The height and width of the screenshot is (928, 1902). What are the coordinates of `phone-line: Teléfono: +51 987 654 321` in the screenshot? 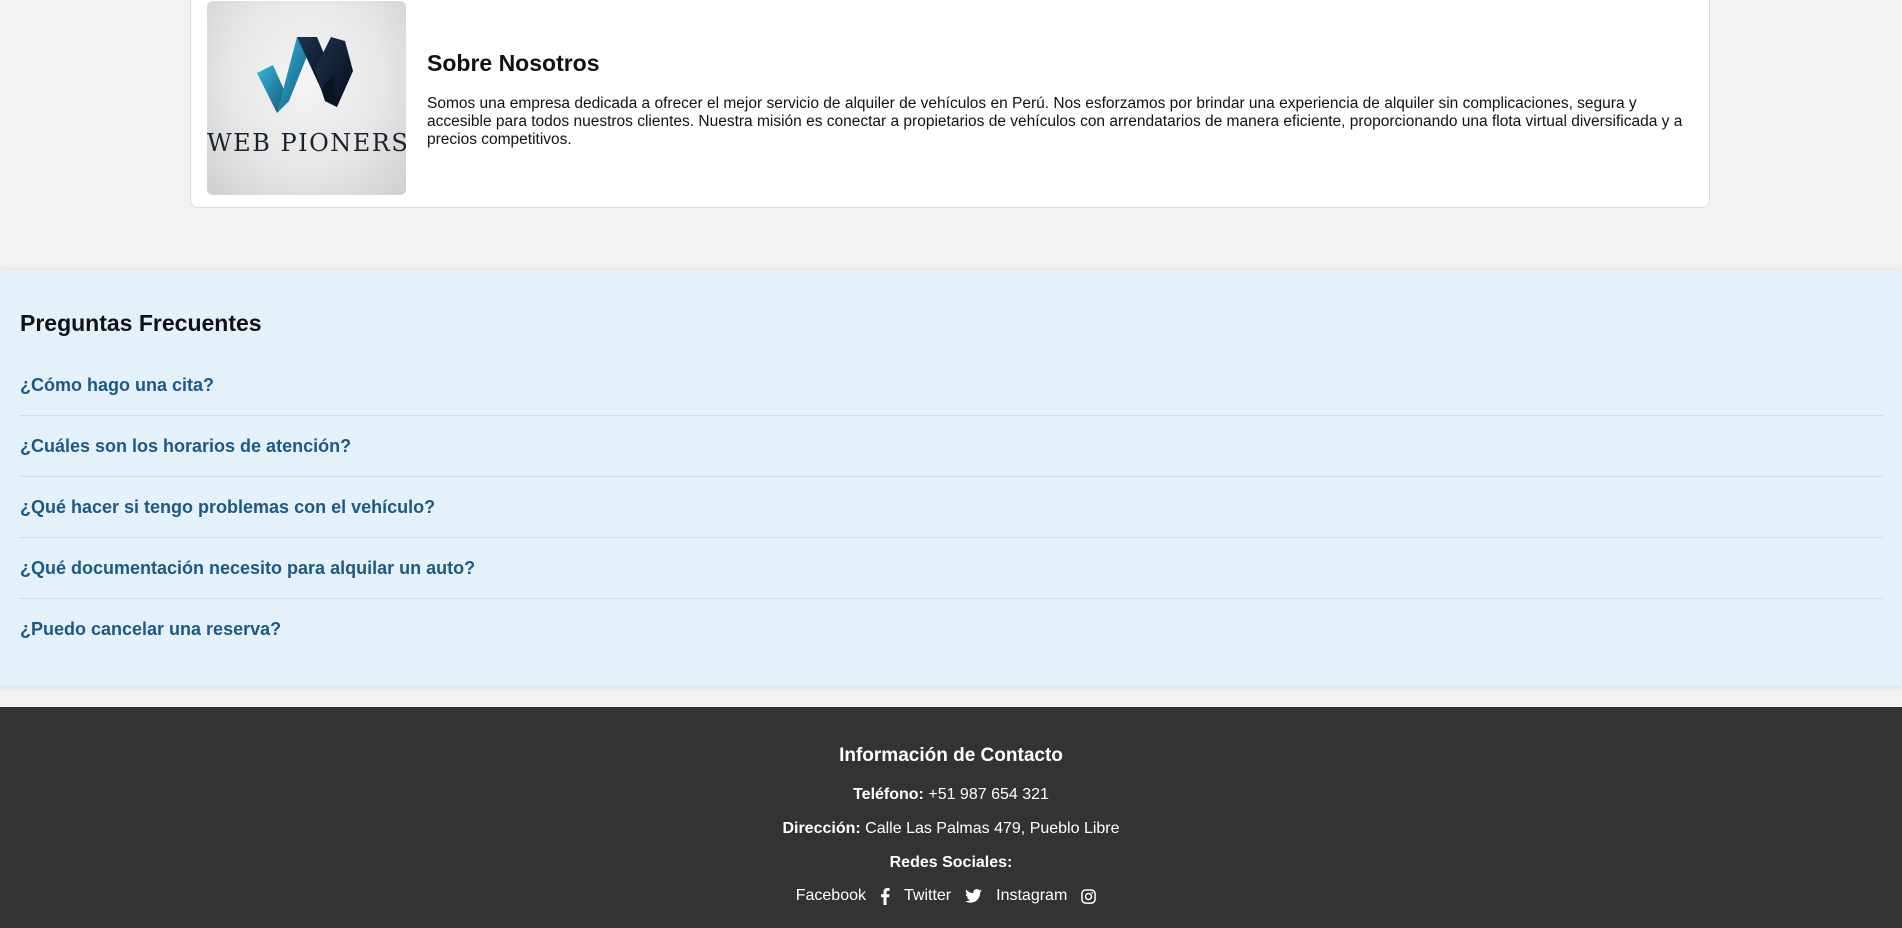 It's located at (951, 795).